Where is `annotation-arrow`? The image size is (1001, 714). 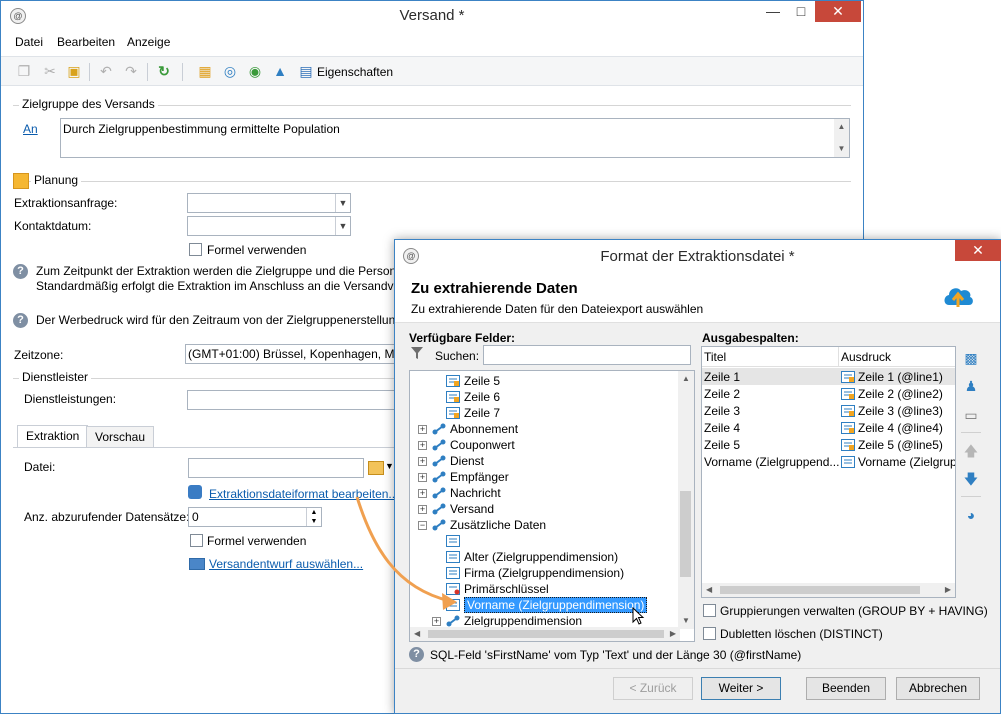 annotation-arrow is located at coordinates (406, 553).